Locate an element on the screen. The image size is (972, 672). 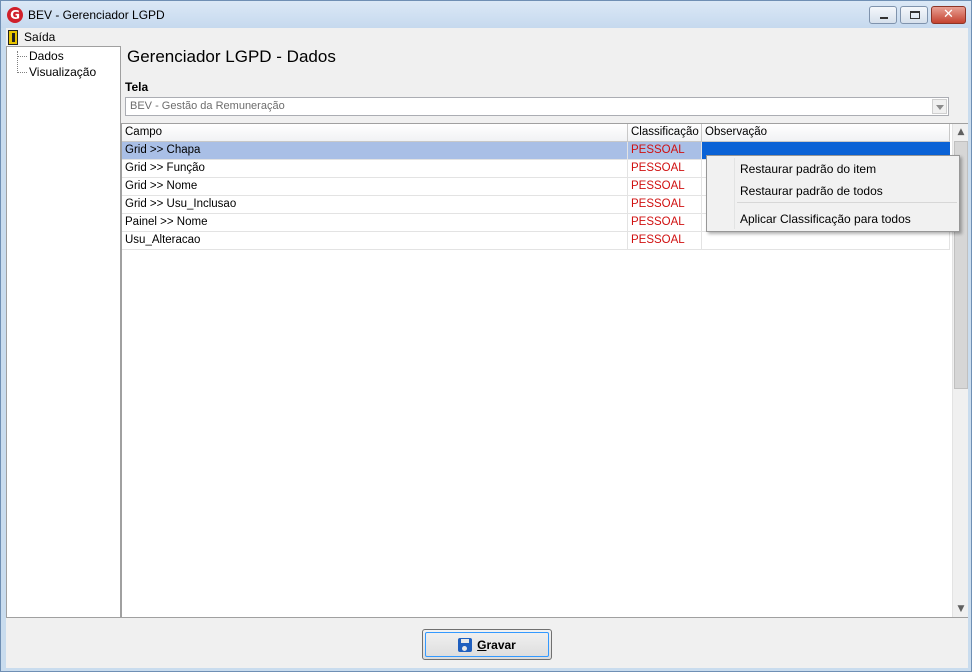
window-title: BEV - Gerenciador LGPD is located at coordinates (96, 15).